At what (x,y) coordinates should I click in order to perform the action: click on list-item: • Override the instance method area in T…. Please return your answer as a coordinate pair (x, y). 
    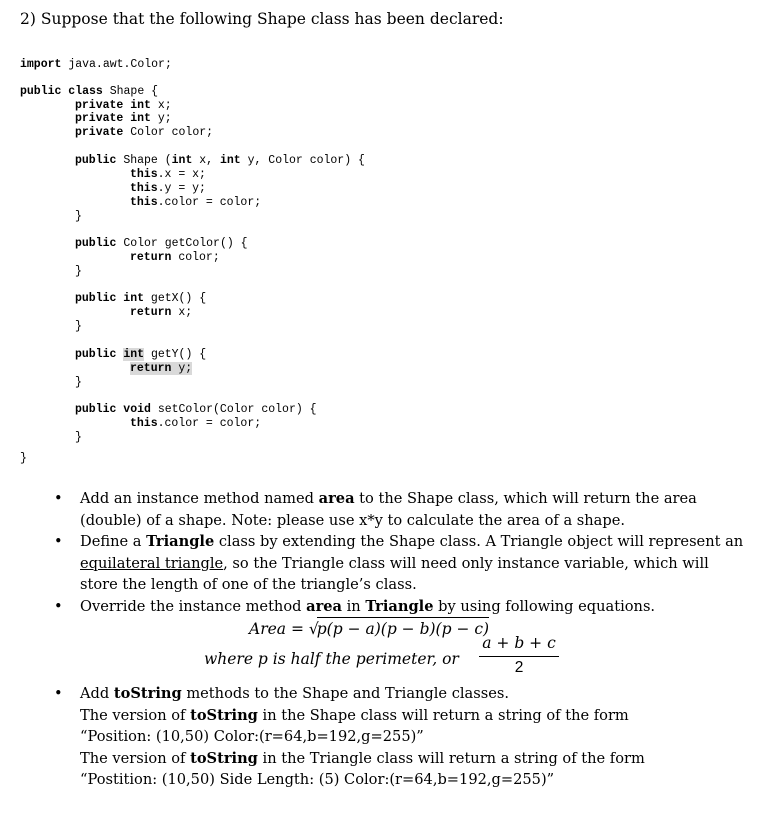
    Looking at the image, I should click on (399, 607).